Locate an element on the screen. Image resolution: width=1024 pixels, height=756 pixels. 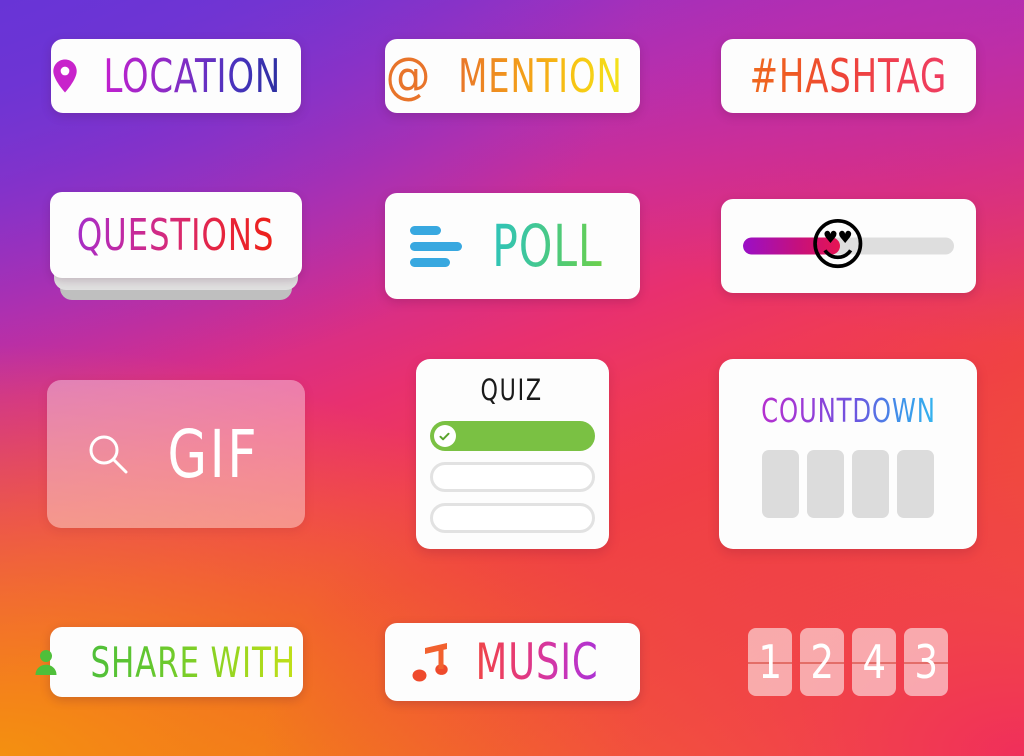
cell-gif: GIF is located at coordinates (176, 454).